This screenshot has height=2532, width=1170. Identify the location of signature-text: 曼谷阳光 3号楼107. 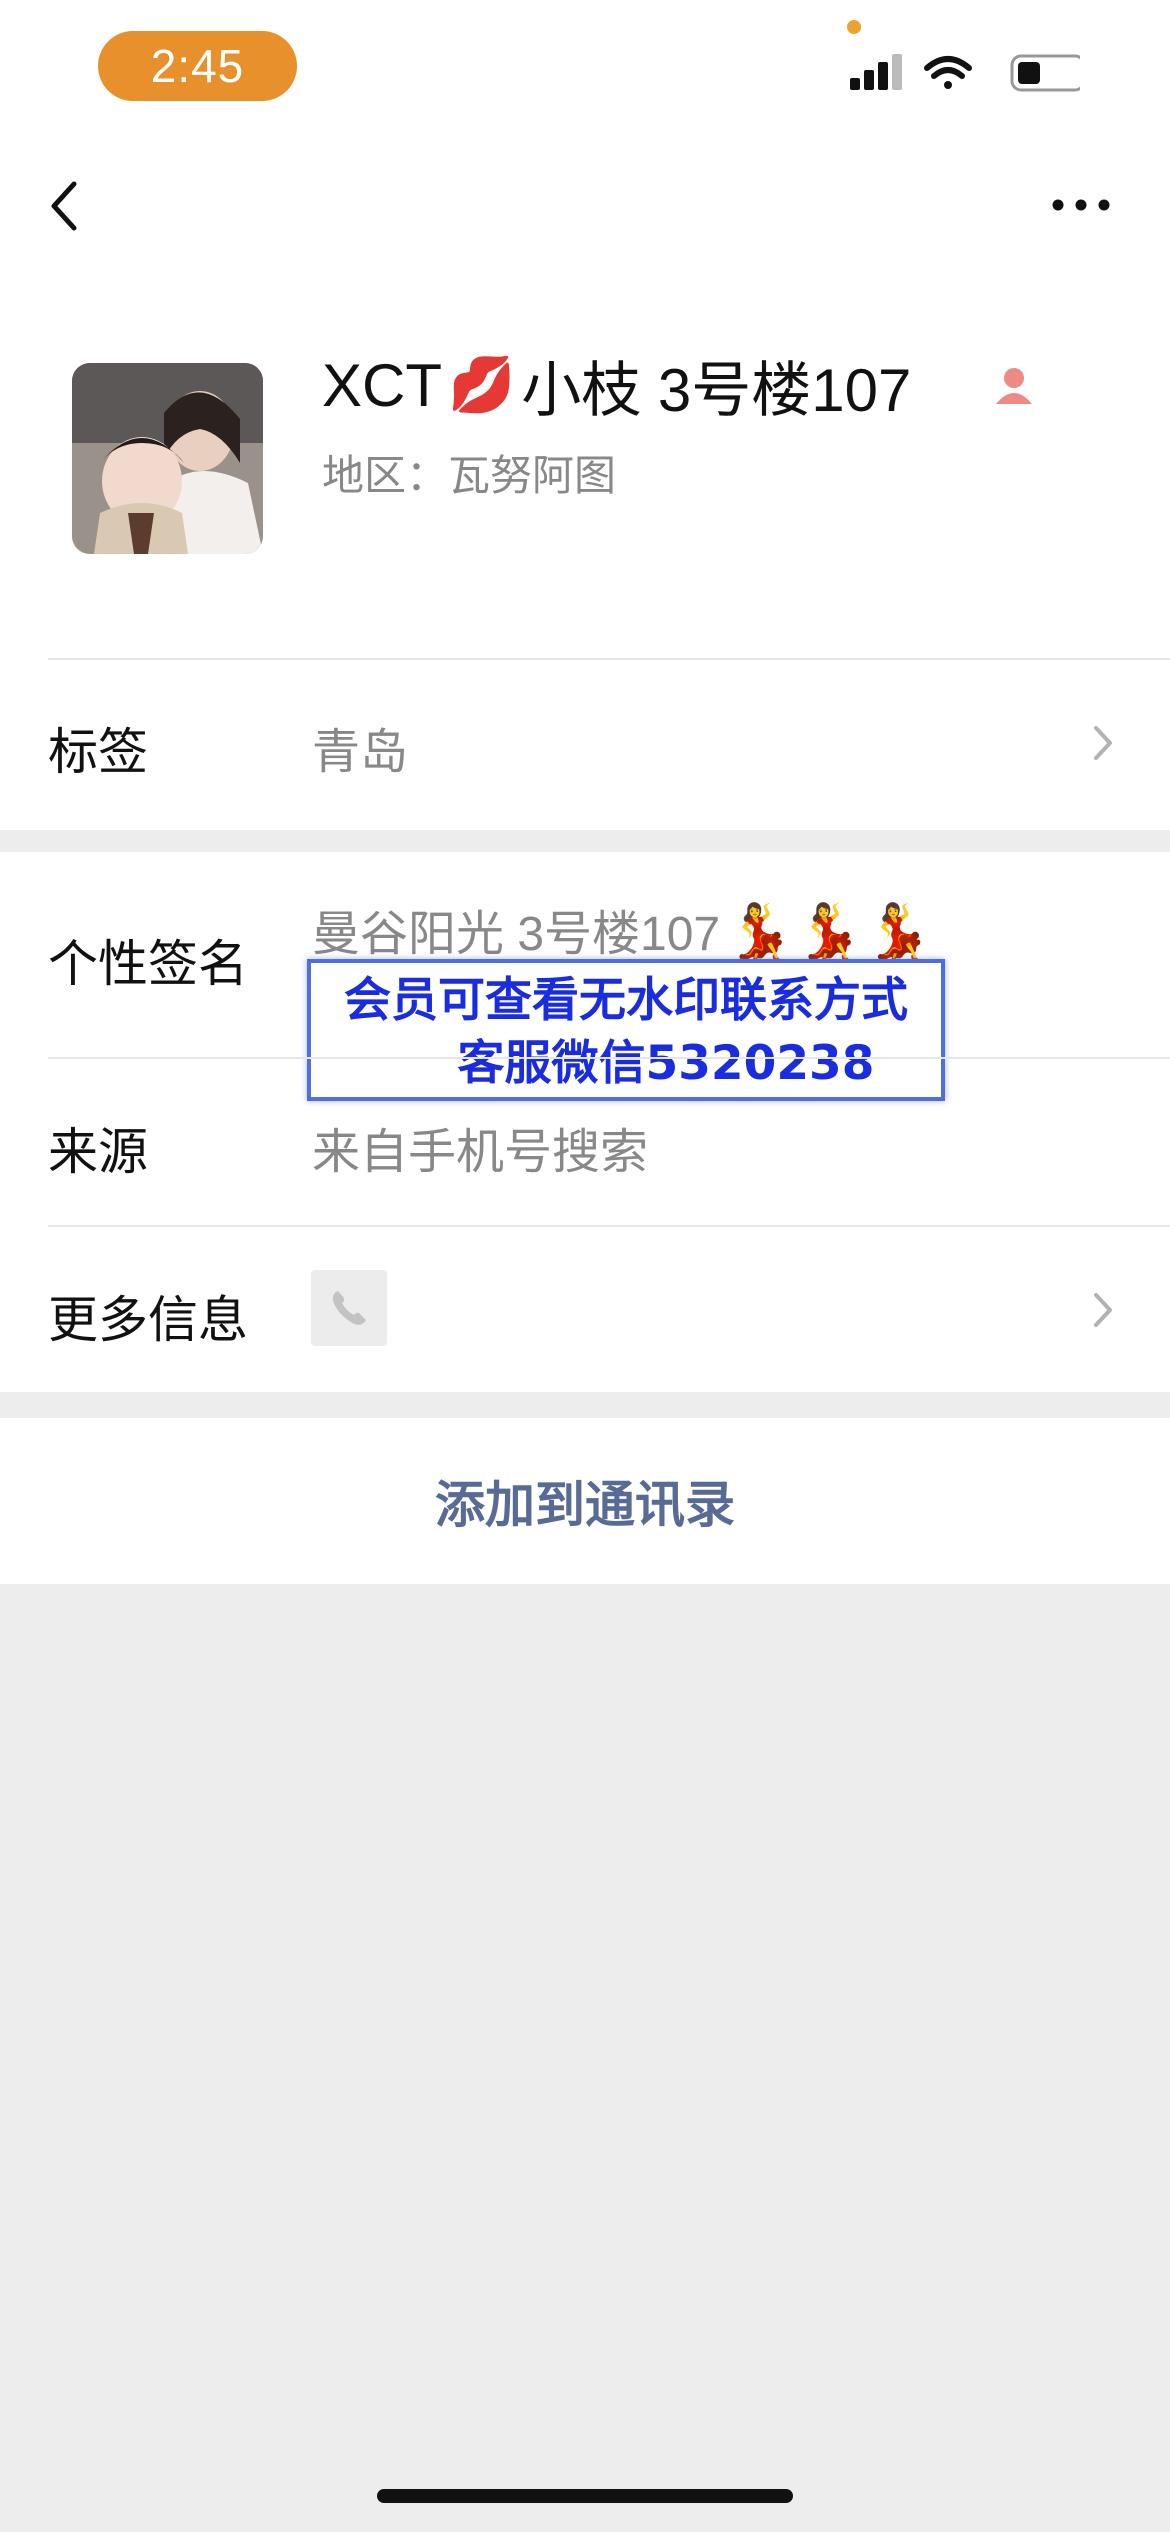
(516, 934).